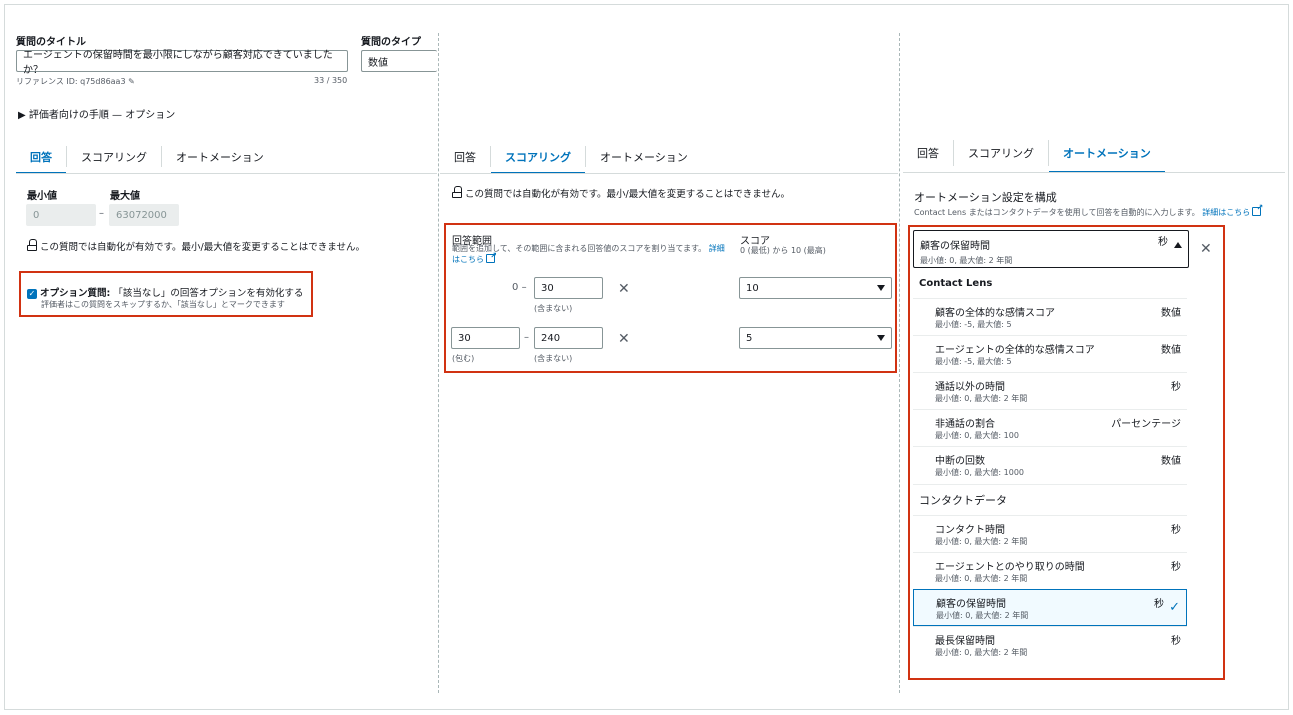 The image size is (1293, 715). I want to click on learn-more-link: 詳細はこちら, so click(1226, 212).